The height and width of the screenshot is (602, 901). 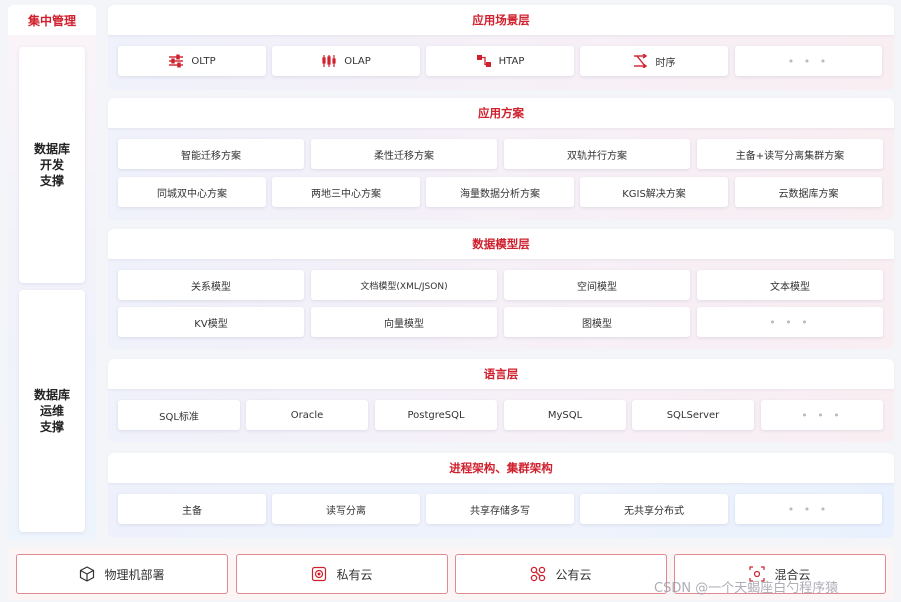 I want to click on db-ops-support-box: 数据库 运维 支撑, so click(x=52, y=411).